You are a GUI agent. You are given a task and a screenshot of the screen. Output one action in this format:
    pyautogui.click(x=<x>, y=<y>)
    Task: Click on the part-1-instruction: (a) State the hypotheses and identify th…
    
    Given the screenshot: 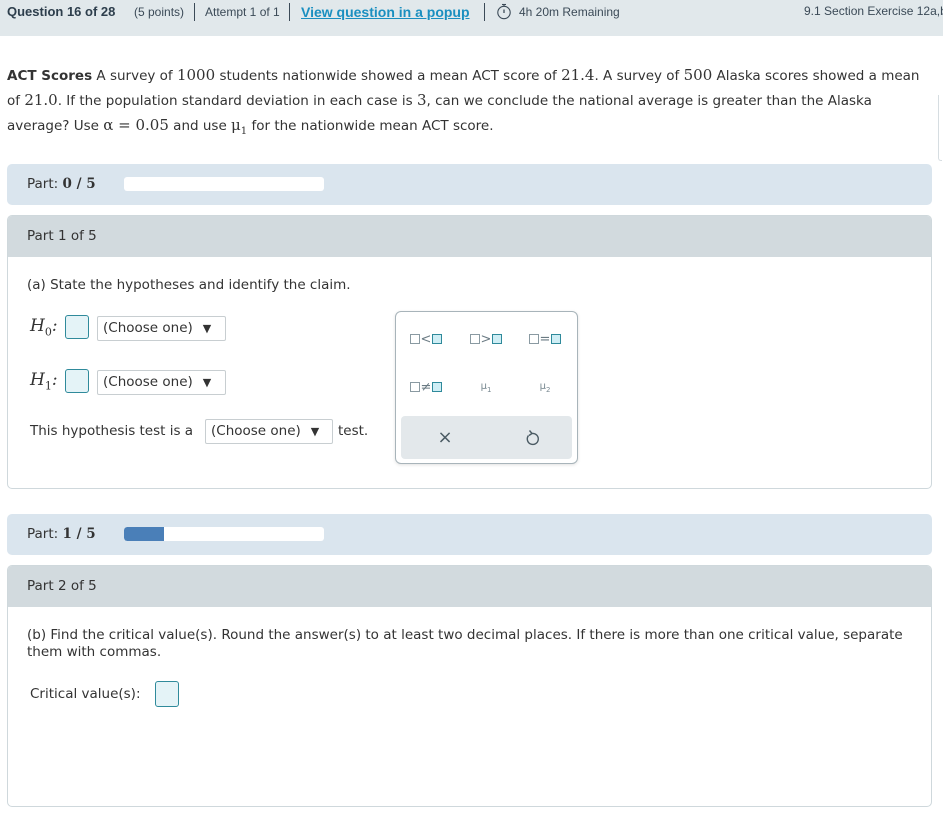 What is the action you would take?
    pyautogui.click(x=189, y=285)
    